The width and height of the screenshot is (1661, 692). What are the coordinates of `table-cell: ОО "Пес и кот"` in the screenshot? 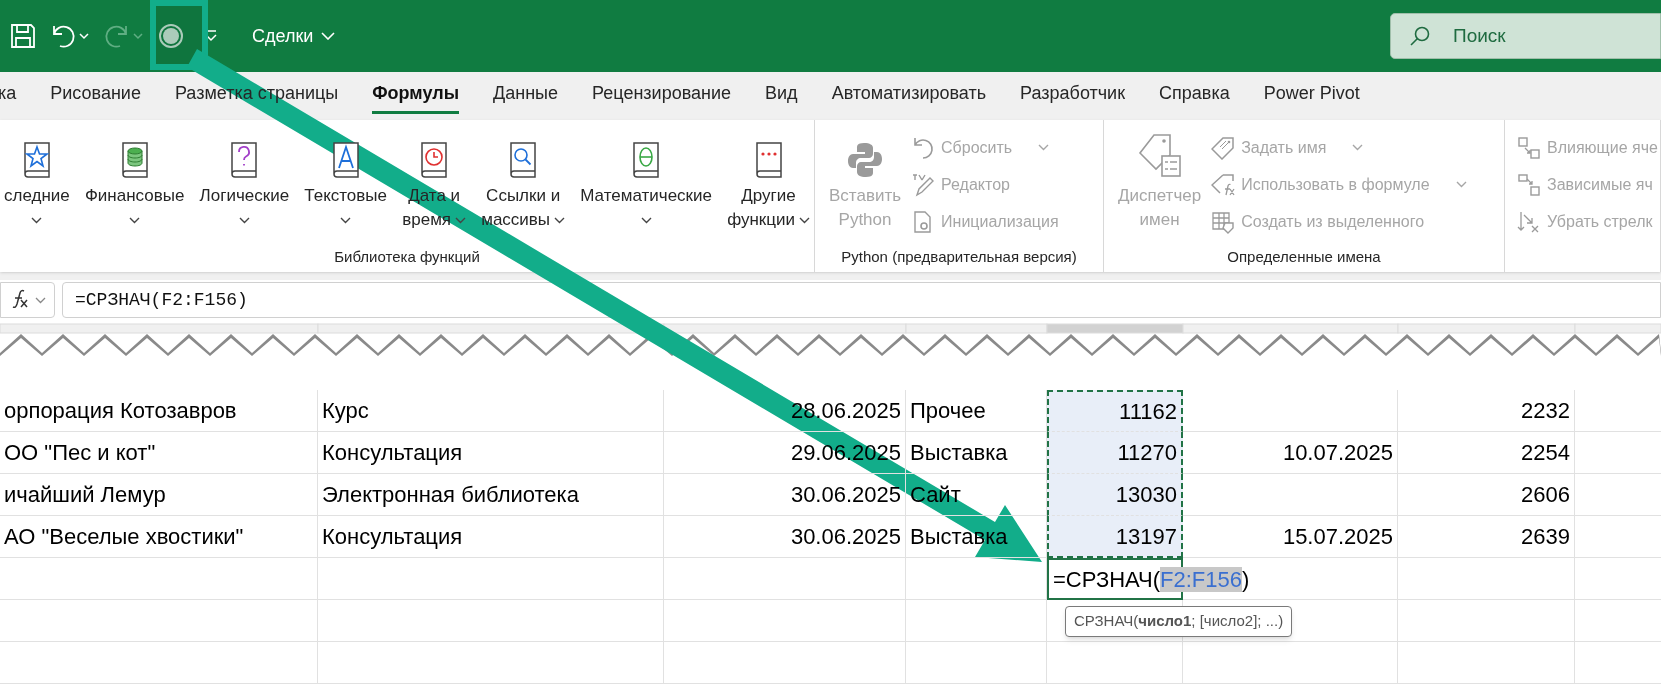 It's located at (159, 453).